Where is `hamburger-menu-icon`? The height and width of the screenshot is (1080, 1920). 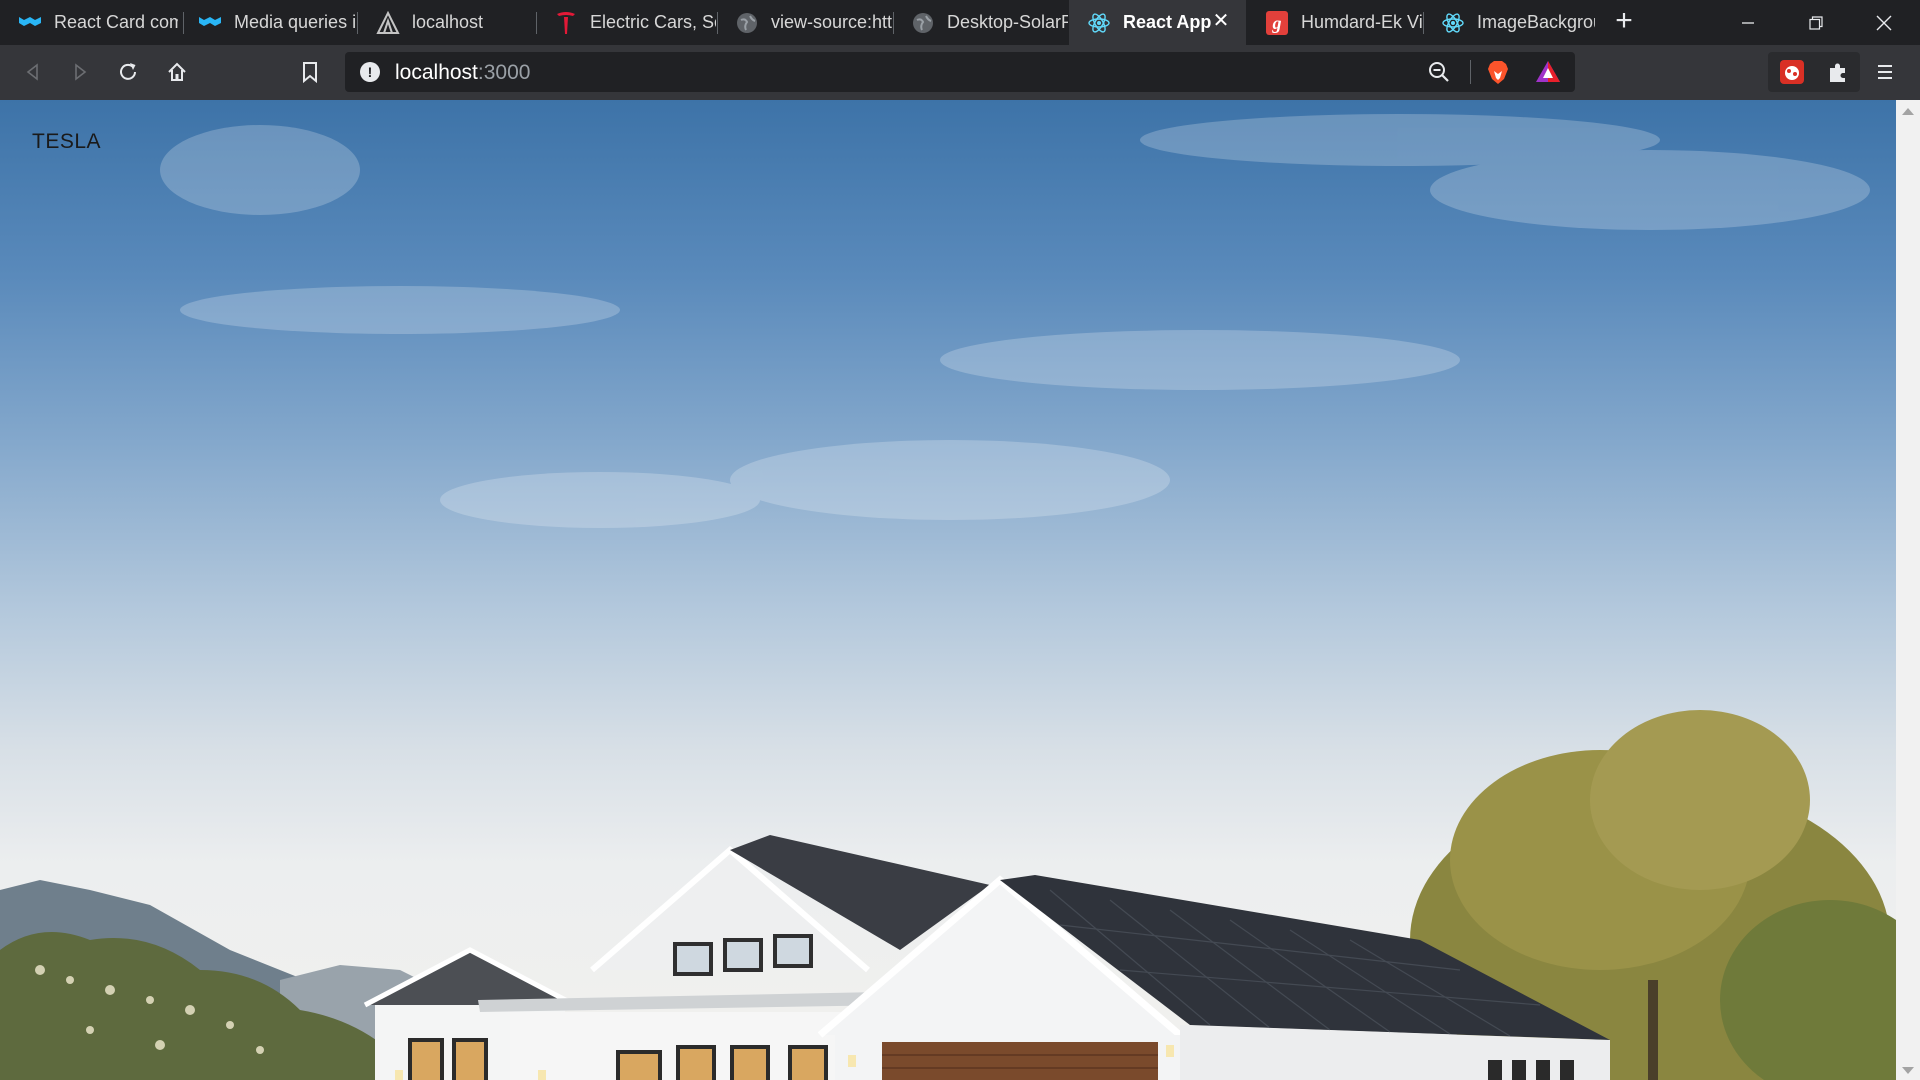 hamburger-menu-icon is located at coordinates (1885, 72).